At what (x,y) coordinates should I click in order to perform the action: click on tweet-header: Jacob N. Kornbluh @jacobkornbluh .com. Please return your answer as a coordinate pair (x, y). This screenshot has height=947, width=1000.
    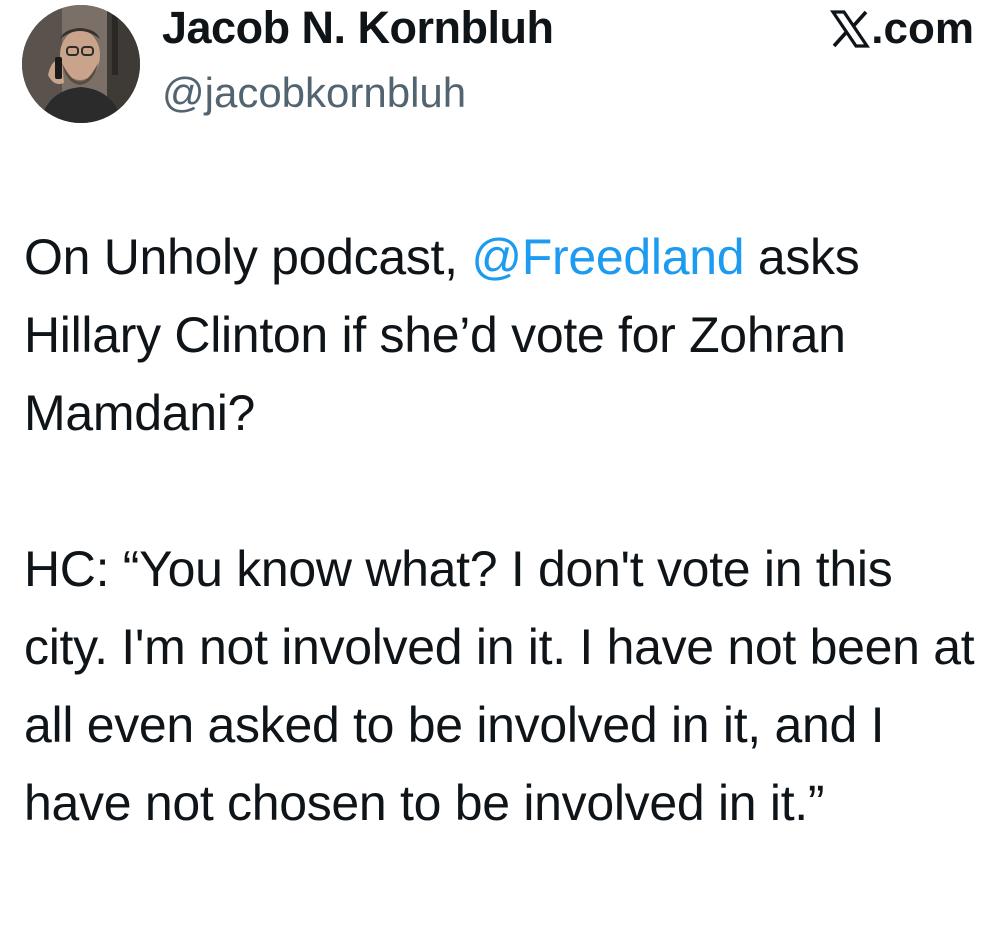
    Looking at the image, I should click on (502, 65).